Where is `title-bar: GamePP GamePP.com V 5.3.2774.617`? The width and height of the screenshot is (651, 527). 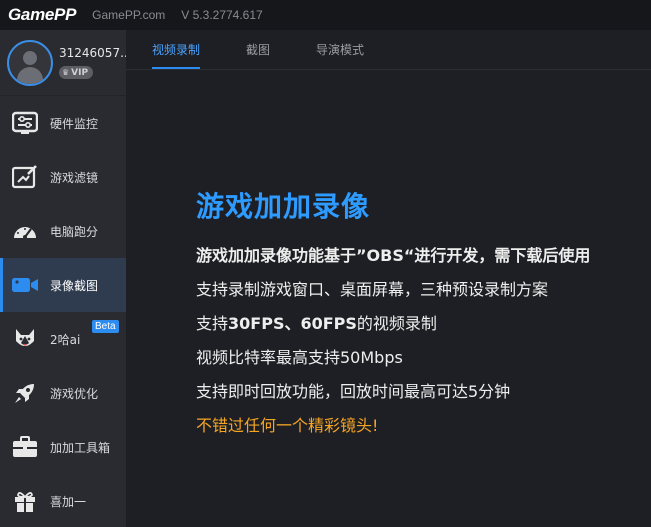 title-bar: GamePP GamePP.com V 5.3.2774.617 is located at coordinates (325, 15).